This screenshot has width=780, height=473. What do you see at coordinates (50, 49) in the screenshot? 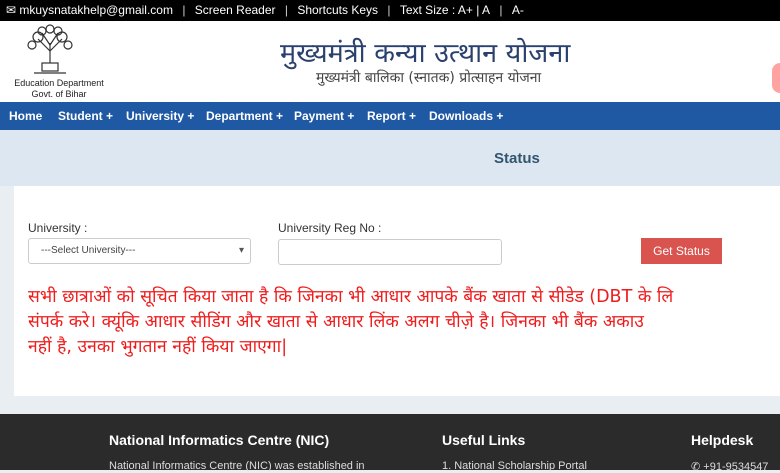
I see `bodhi-tree-emblem-icon` at bounding box center [50, 49].